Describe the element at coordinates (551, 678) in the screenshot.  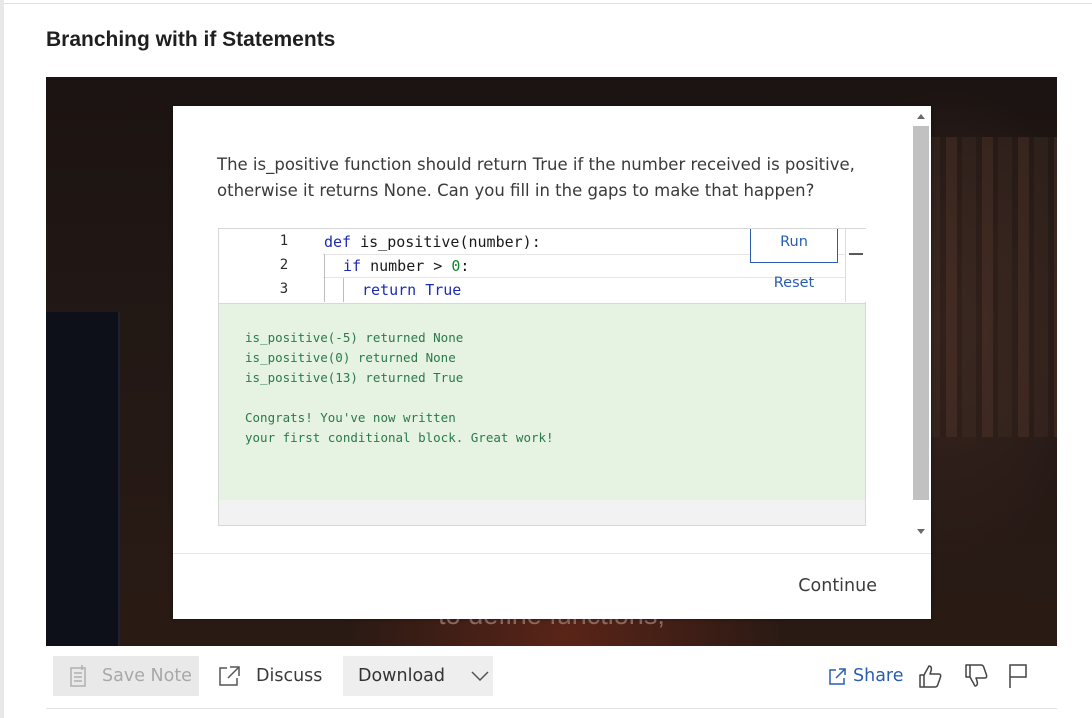
I see `video-toolbar: Save Note Discuss Download Share` at that location.